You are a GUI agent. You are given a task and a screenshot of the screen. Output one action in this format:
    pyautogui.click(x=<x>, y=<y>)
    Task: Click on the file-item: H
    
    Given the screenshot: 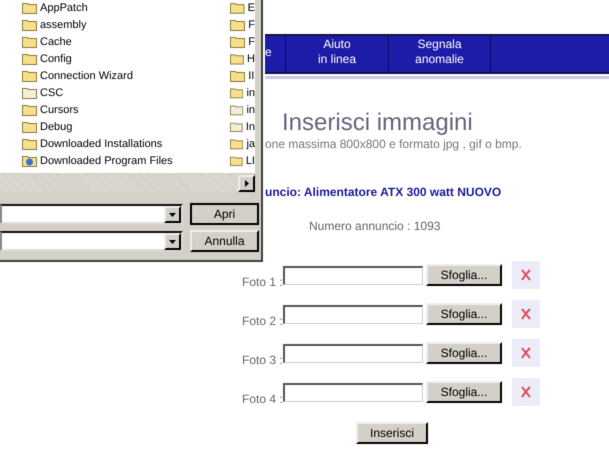 What is the action you would take?
    pyautogui.click(x=242, y=58)
    